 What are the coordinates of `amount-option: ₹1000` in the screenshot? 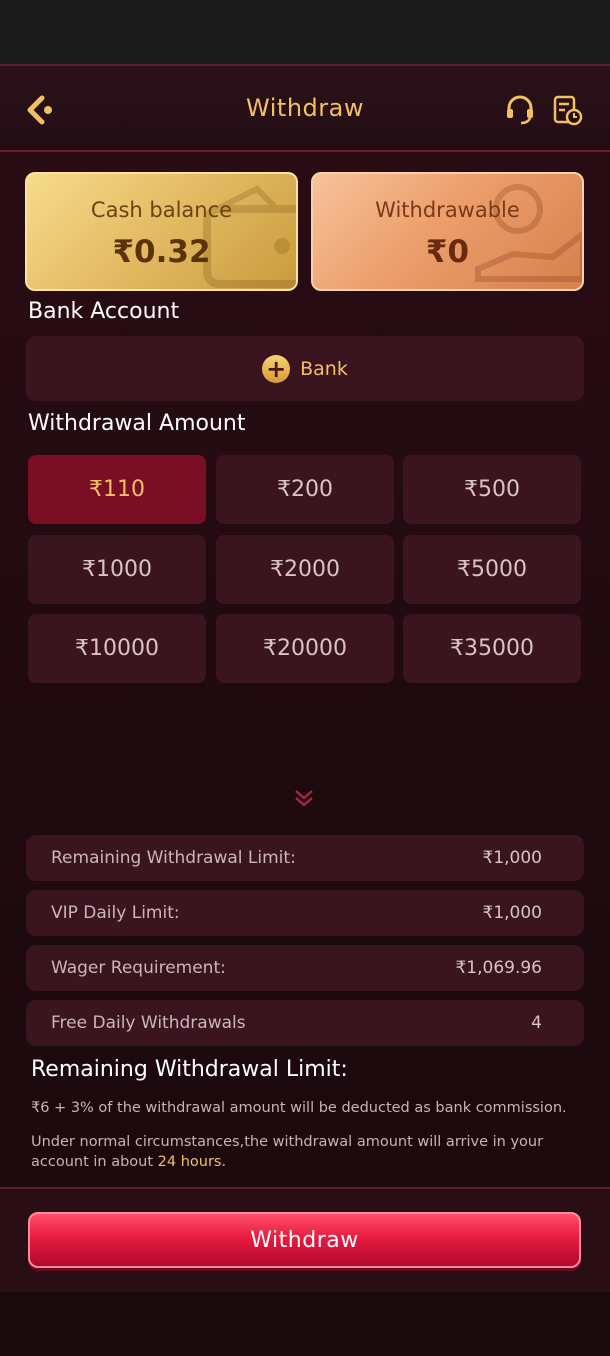 It's located at (117, 569).